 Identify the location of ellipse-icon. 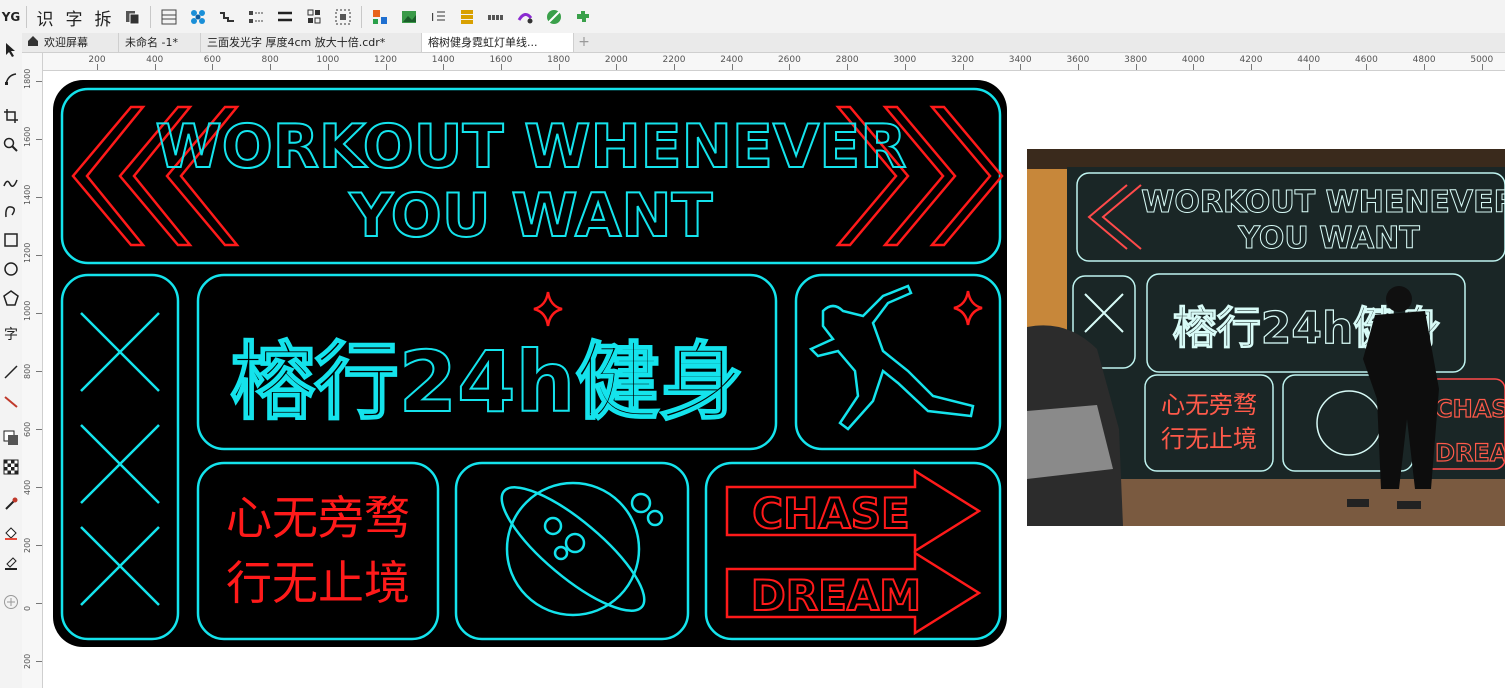
(11, 269).